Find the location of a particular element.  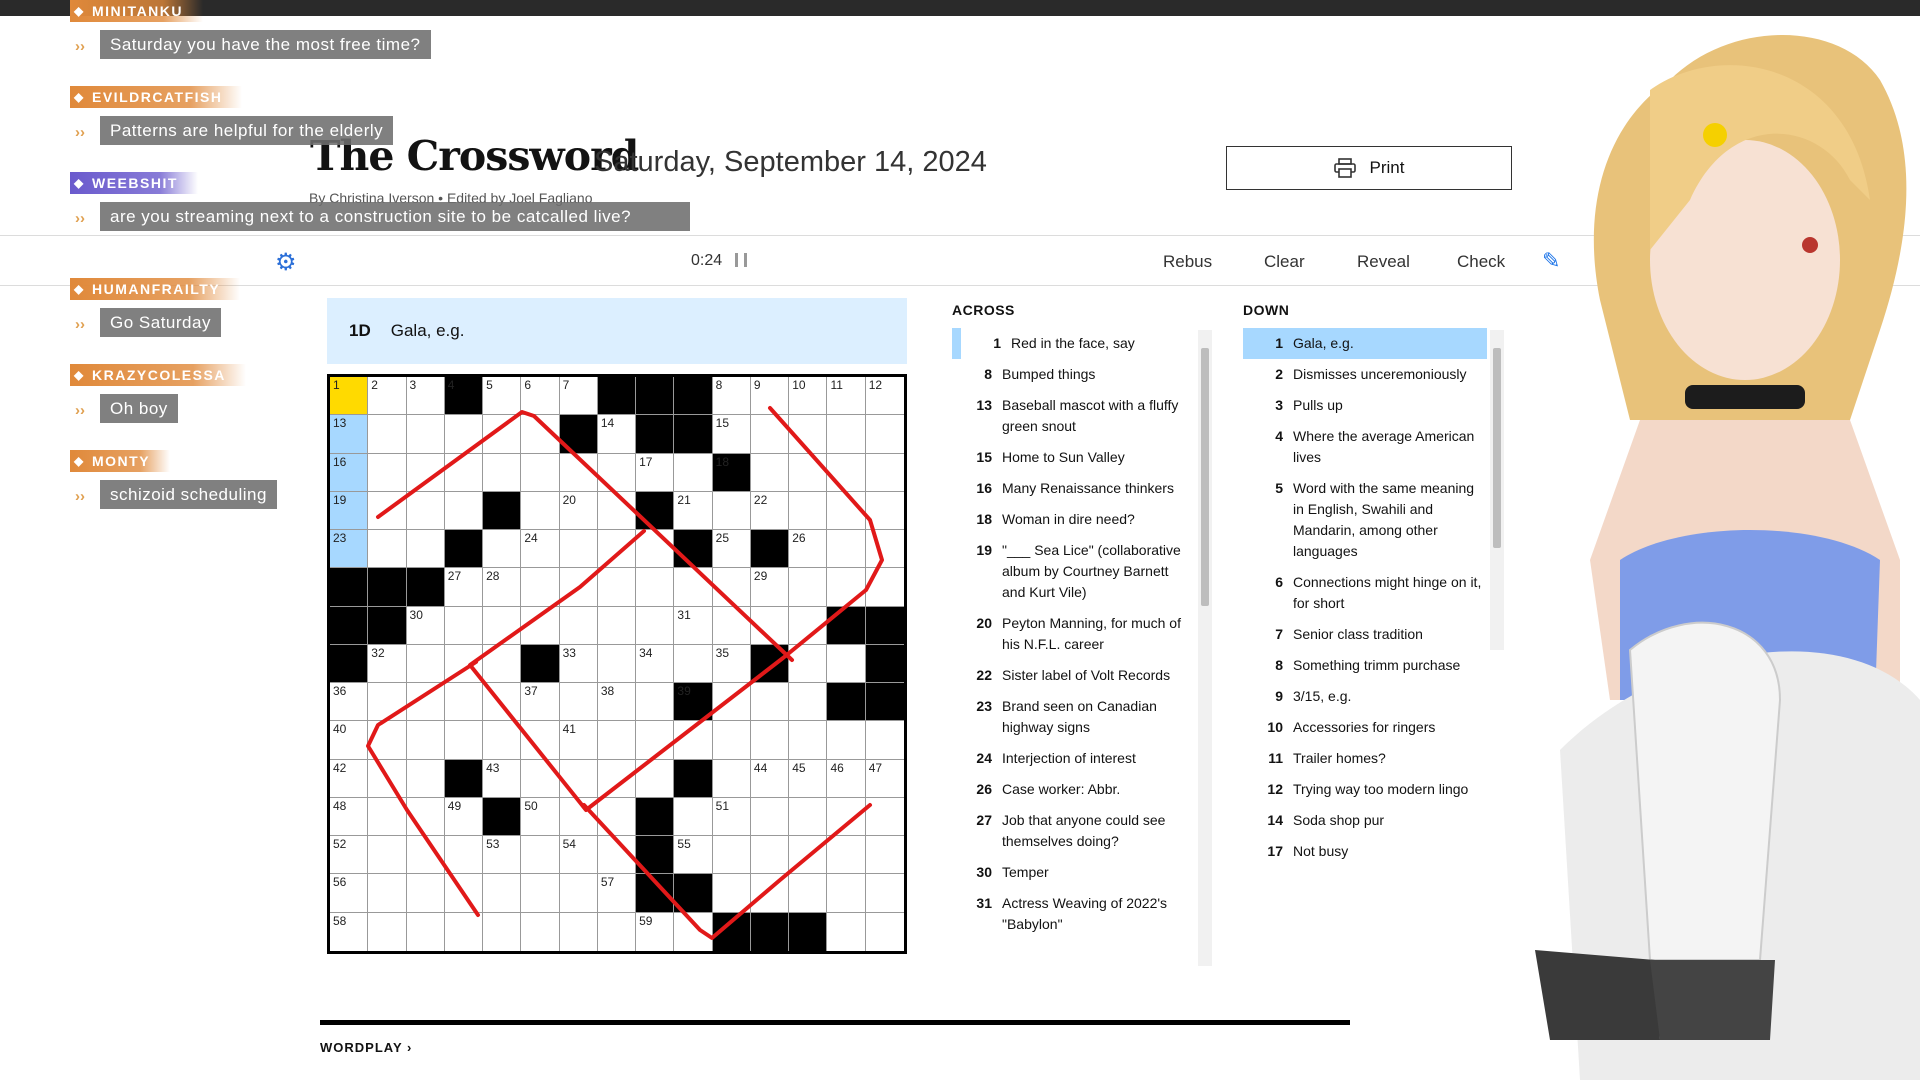

grid-cell: 17 is located at coordinates (655, 472).